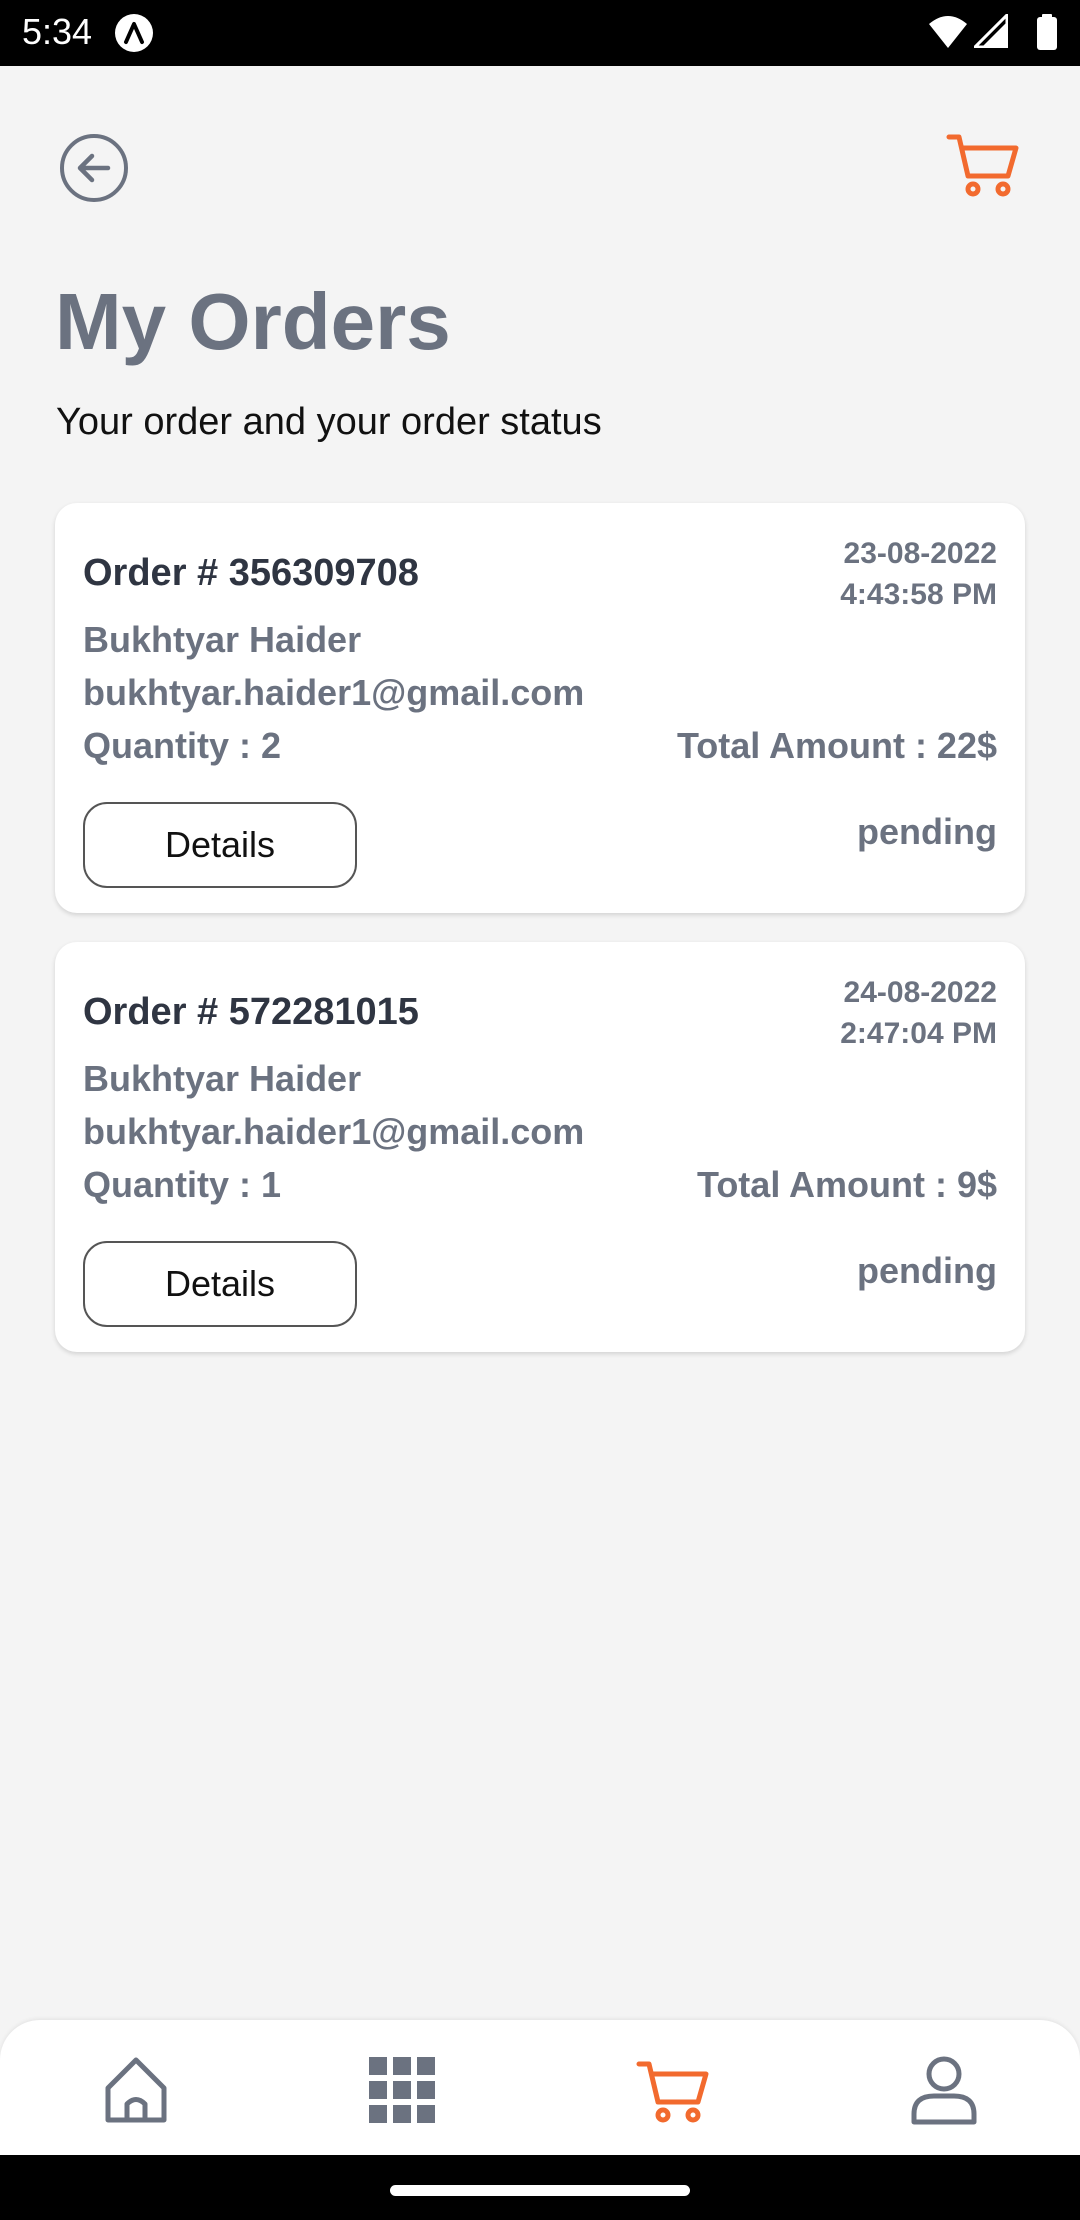 Image resolution: width=1080 pixels, height=2220 pixels. What do you see at coordinates (920, 992) in the screenshot?
I see `order-date: 24-08-2022` at bounding box center [920, 992].